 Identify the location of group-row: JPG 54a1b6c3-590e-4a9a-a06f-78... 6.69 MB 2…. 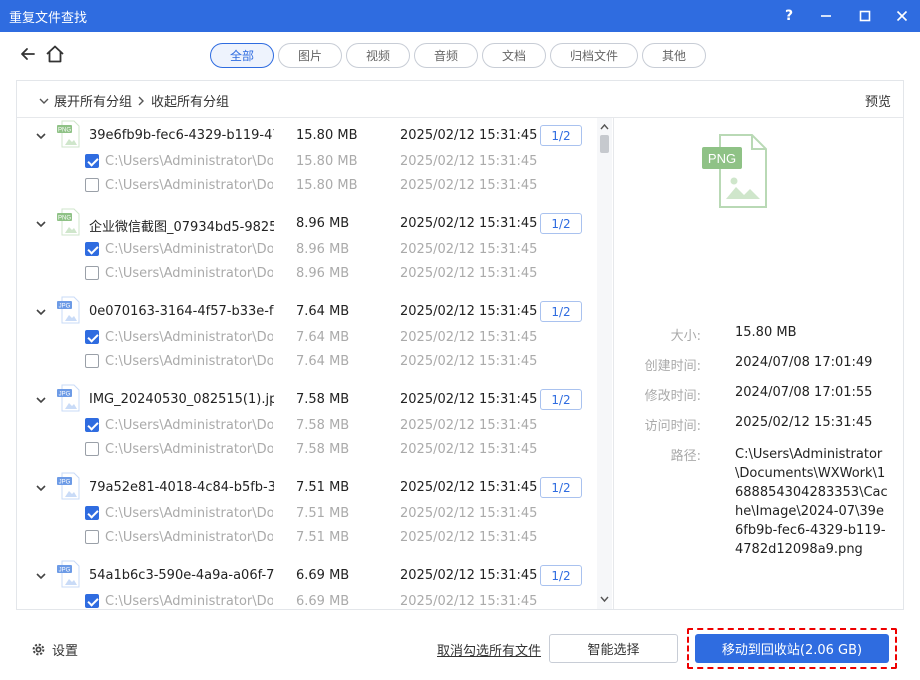
(307, 574).